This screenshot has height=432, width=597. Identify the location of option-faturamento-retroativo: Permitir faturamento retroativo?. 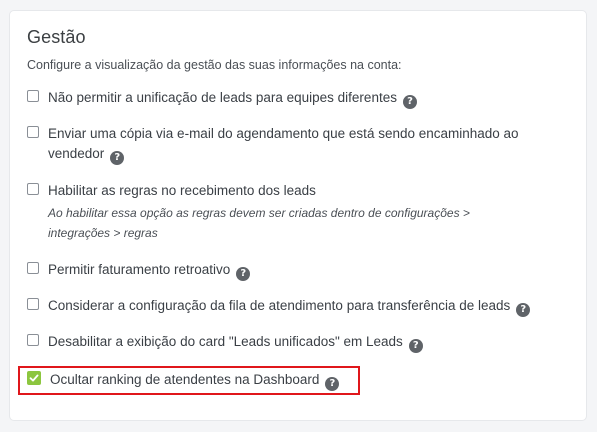
(139, 270).